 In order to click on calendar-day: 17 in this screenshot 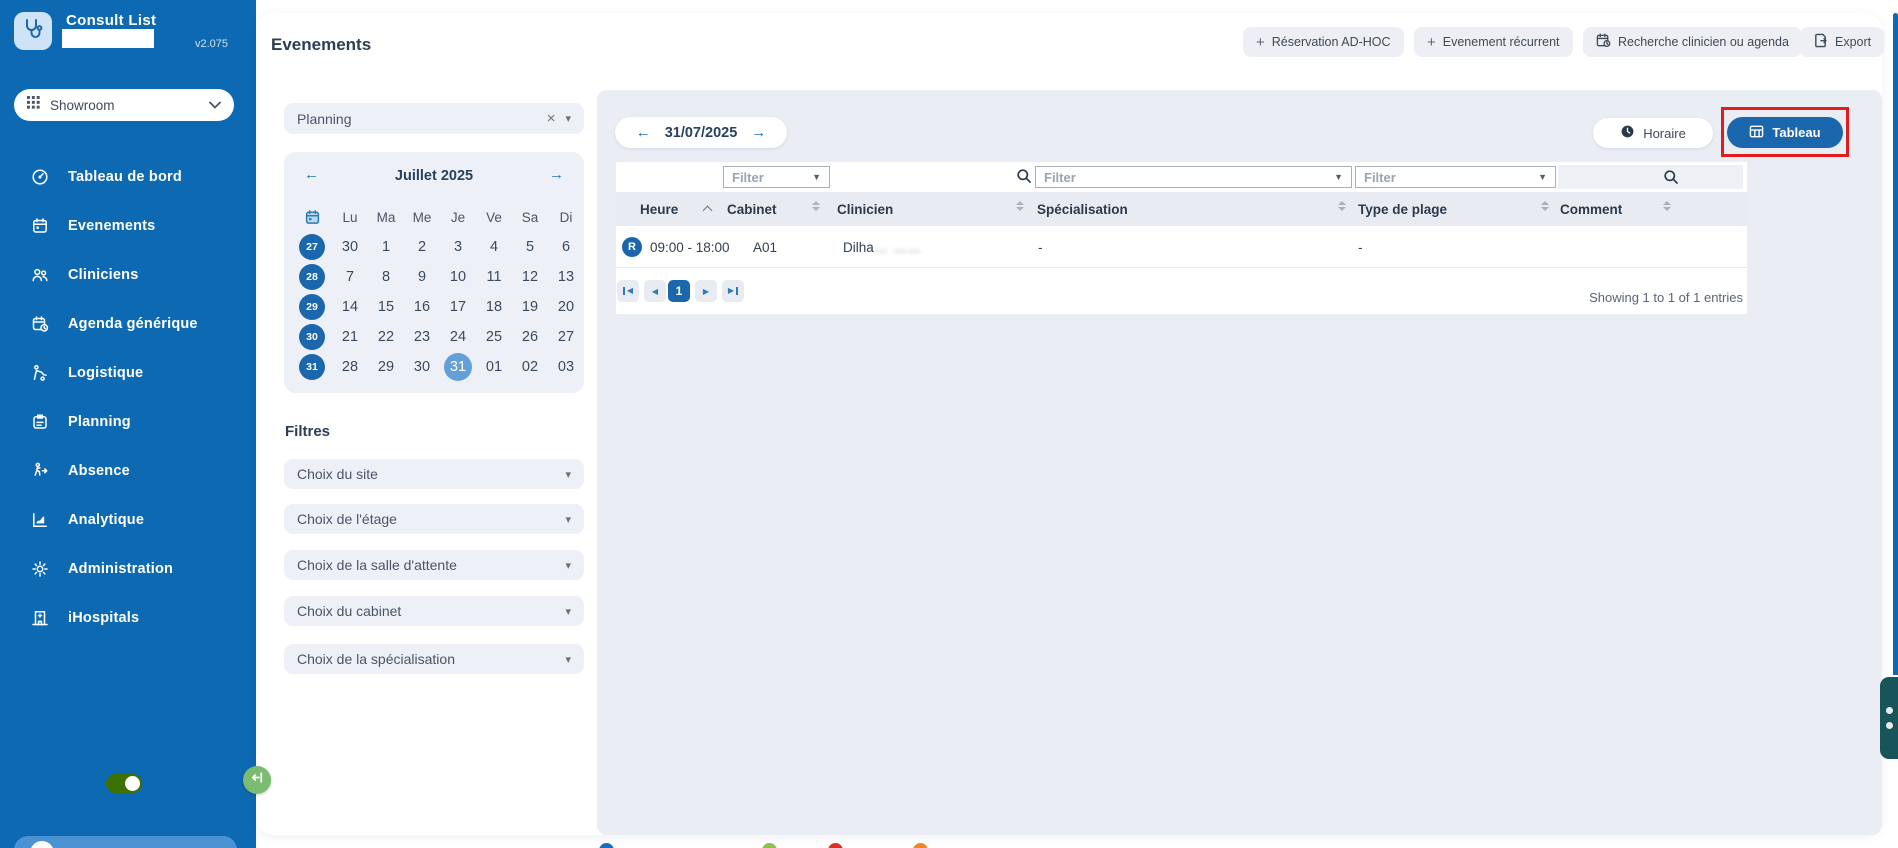, I will do `click(458, 307)`.